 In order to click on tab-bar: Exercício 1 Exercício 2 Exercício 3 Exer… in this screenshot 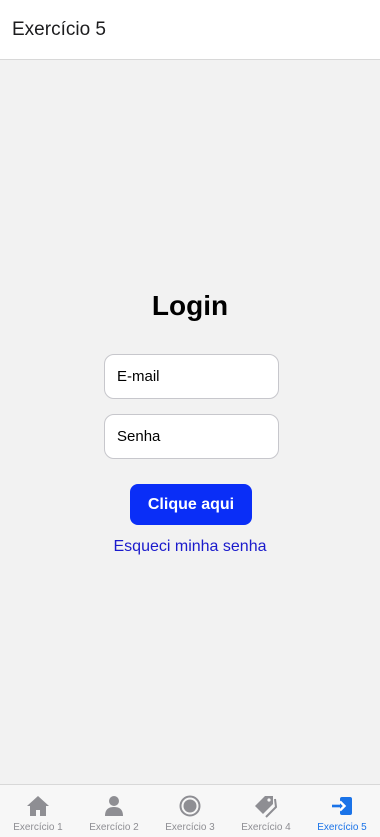, I will do `click(190, 810)`.